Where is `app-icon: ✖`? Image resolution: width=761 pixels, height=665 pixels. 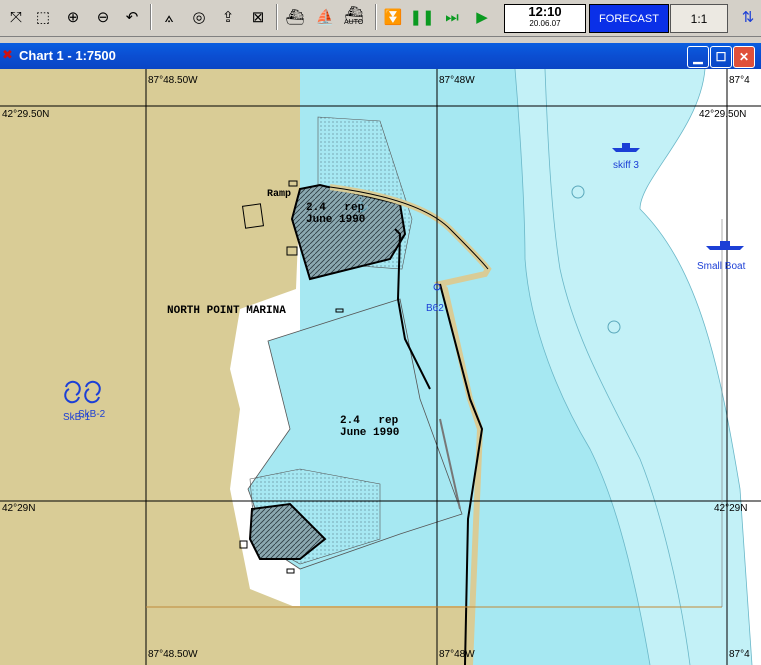 app-icon: ✖ is located at coordinates (7, 54).